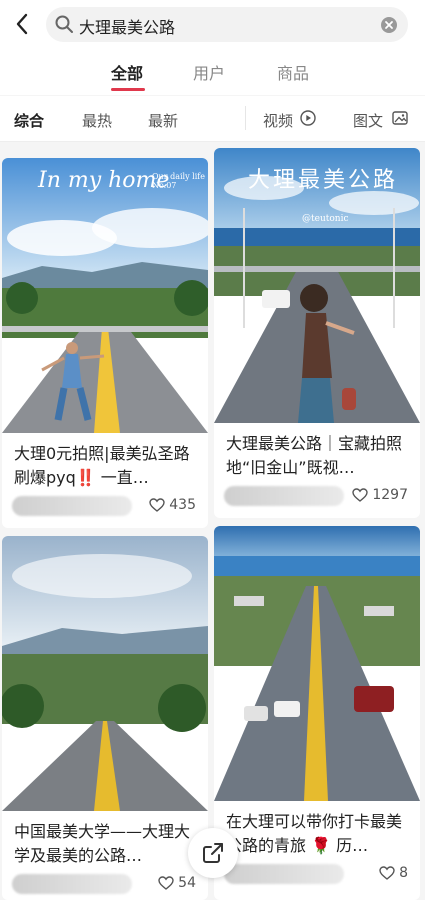 The image size is (425, 900). What do you see at coordinates (64, 26) in the screenshot?
I see `search-icon` at bounding box center [64, 26].